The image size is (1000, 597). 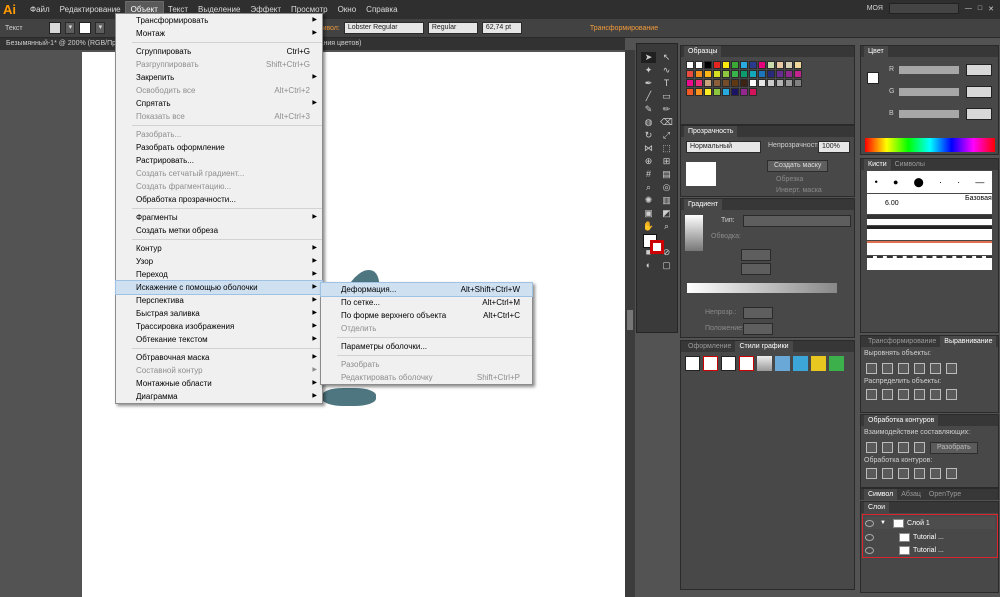 I want to click on swatches-panel-header: Образцы, so click(x=767, y=51).